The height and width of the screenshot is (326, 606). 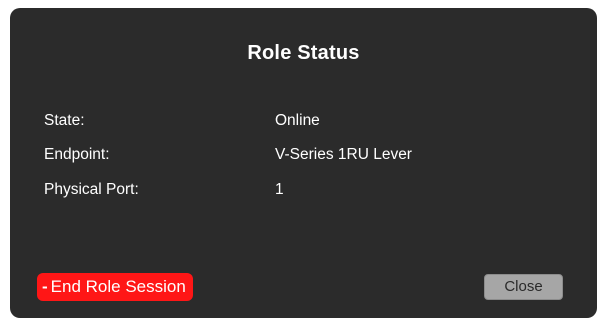 What do you see at coordinates (77, 154) in the screenshot?
I see `endpoint-label: Endpoint:` at bounding box center [77, 154].